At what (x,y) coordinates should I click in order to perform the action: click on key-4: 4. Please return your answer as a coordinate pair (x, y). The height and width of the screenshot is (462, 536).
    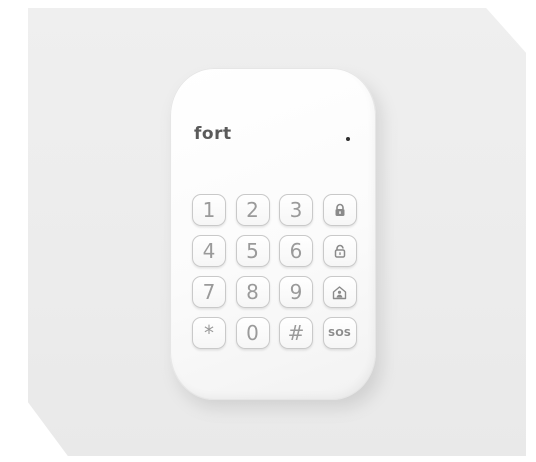
    Looking at the image, I should click on (209, 251).